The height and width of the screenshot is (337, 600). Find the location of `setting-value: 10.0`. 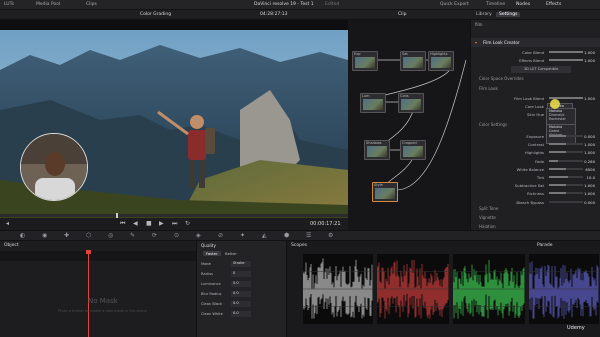

setting-value: 10.0 is located at coordinates (591, 177).